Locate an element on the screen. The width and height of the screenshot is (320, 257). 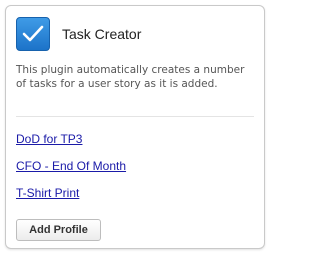
profile-link-cfo-end-of-month: CFO - End Of Month is located at coordinates (71, 166).